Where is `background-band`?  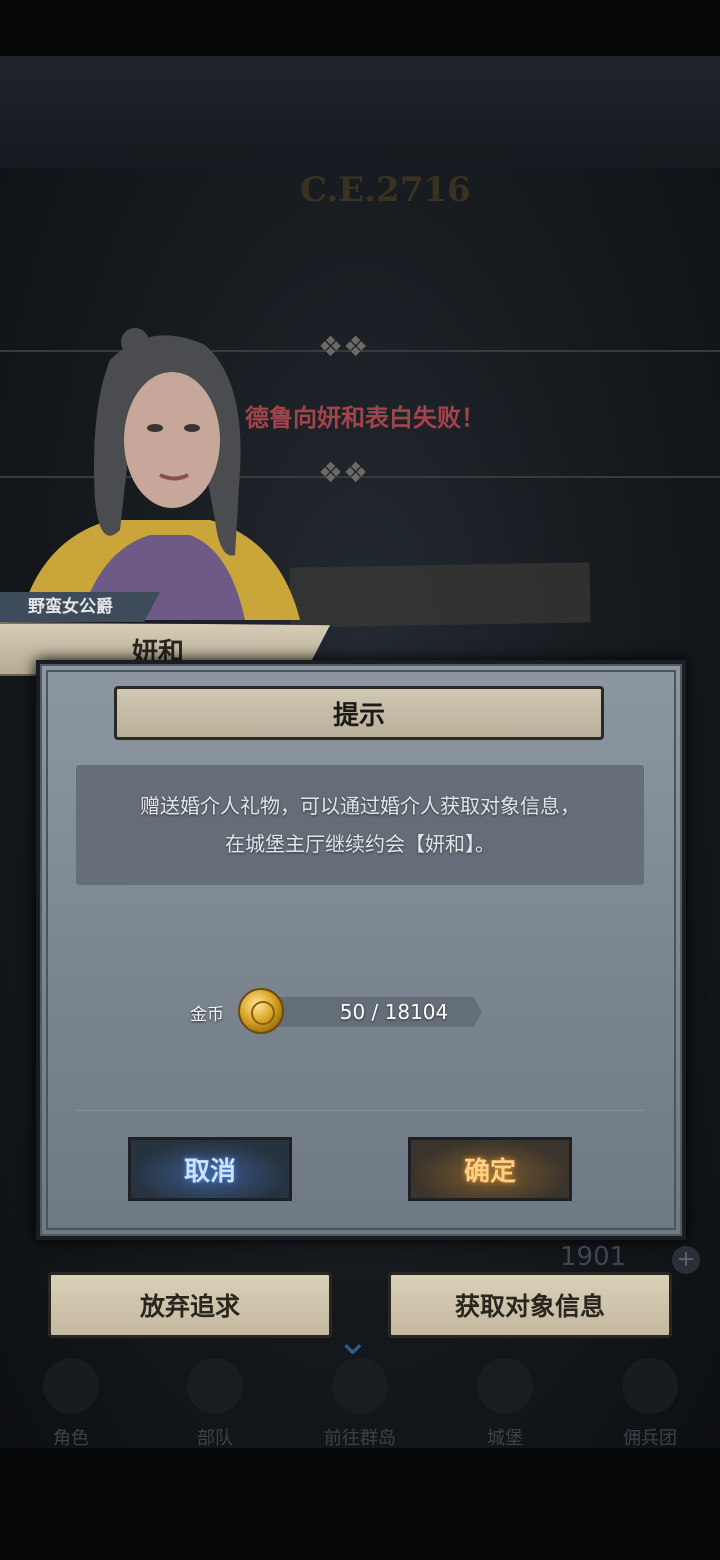 background-band is located at coordinates (360, 112).